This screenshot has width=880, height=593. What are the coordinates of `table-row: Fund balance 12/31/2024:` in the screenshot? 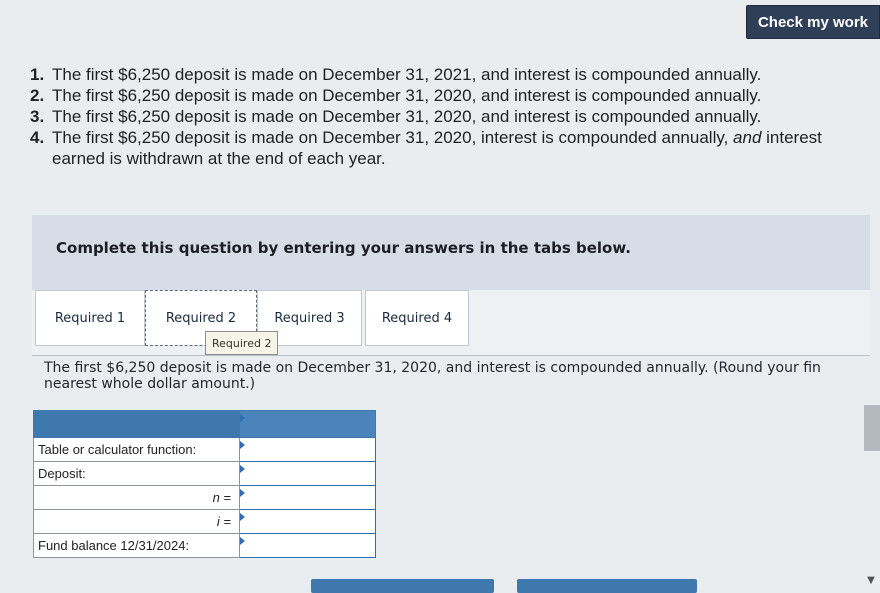 It's located at (204, 545).